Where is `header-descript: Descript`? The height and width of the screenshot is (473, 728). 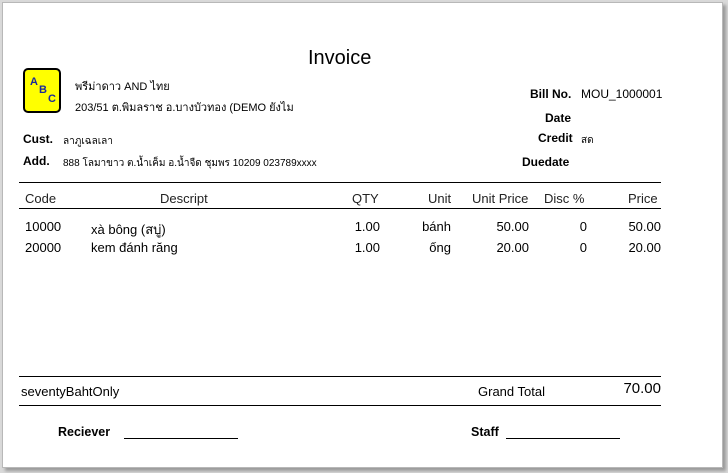
header-descript: Descript is located at coordinates (184, 198).